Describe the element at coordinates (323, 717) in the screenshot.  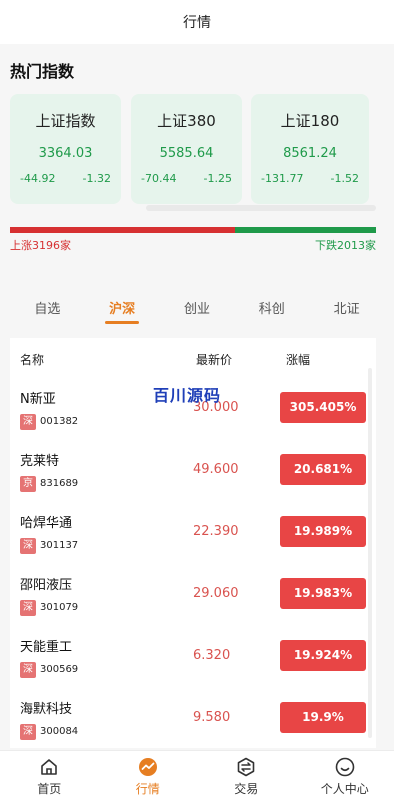
I see `stock-pct: 19.9%` at that location.